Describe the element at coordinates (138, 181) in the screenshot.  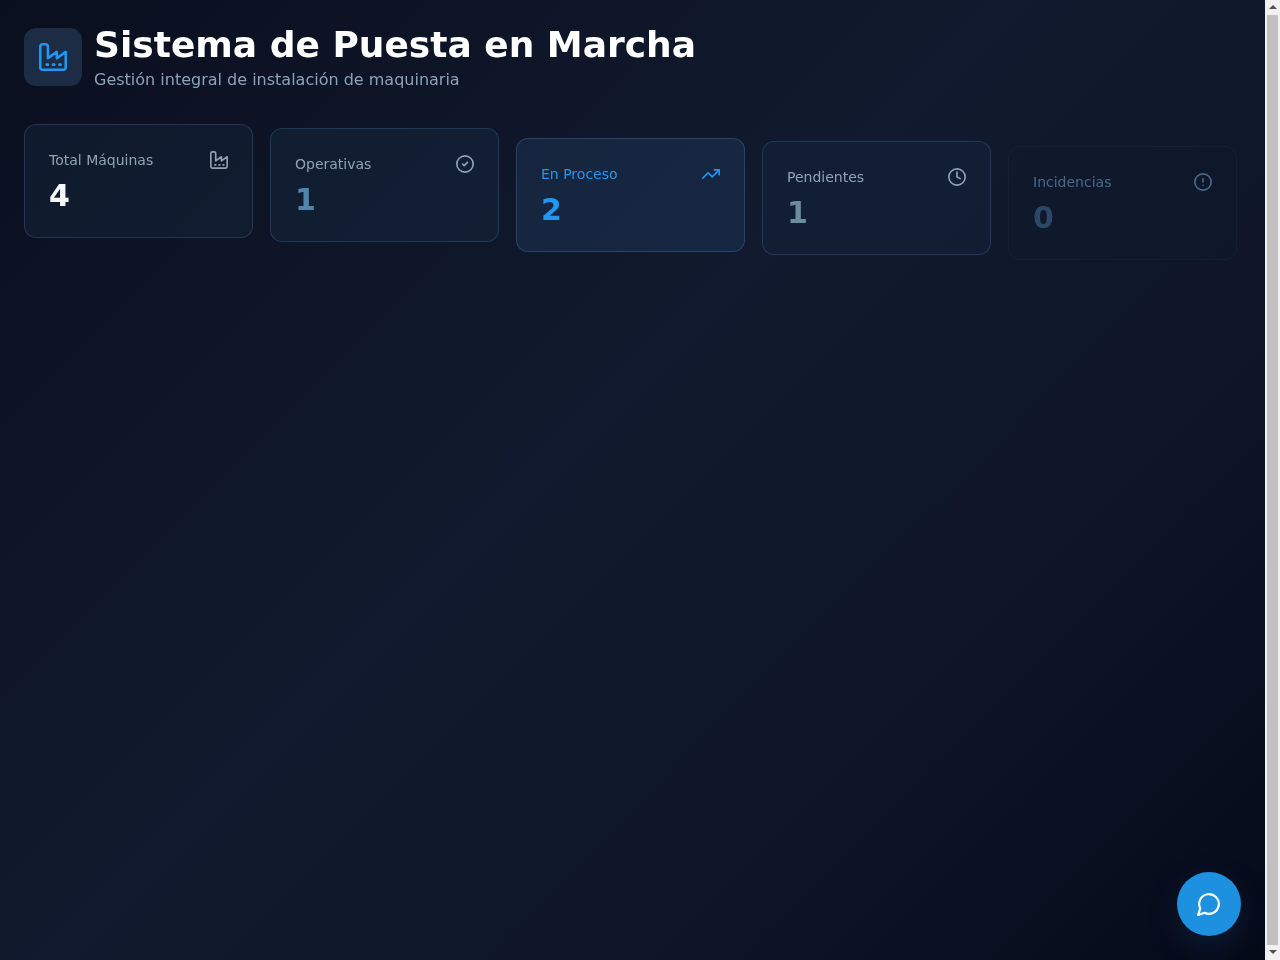
I see `stat-card: Total Máquinas 4` at that location.